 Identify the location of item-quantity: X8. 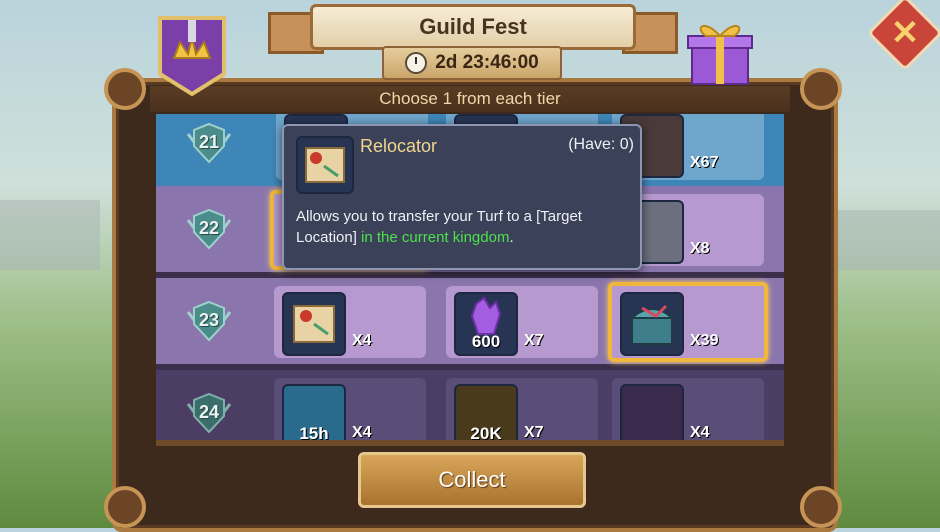
(700, 248).